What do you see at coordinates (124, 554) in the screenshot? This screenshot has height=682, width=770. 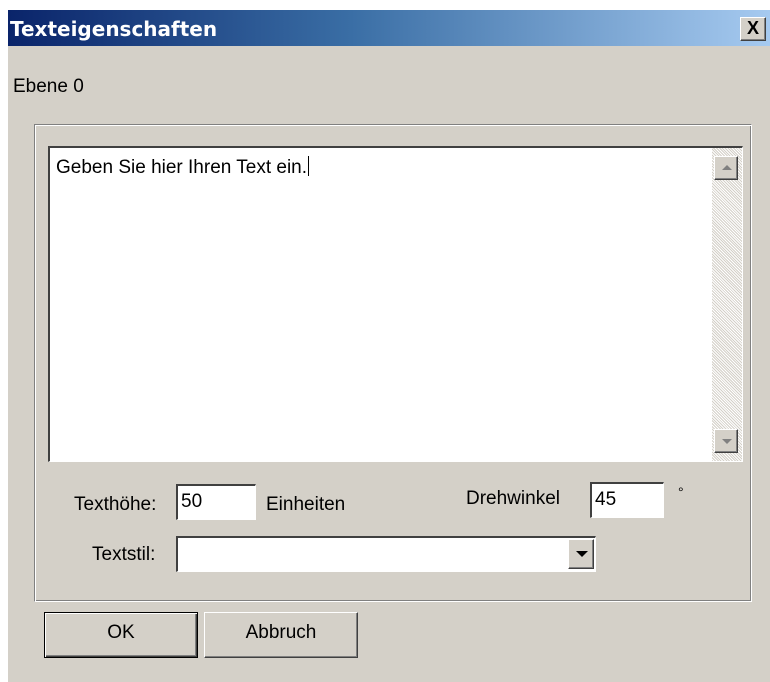 I see `text-style-label: Textstil:` at bounding box center [124, 554].